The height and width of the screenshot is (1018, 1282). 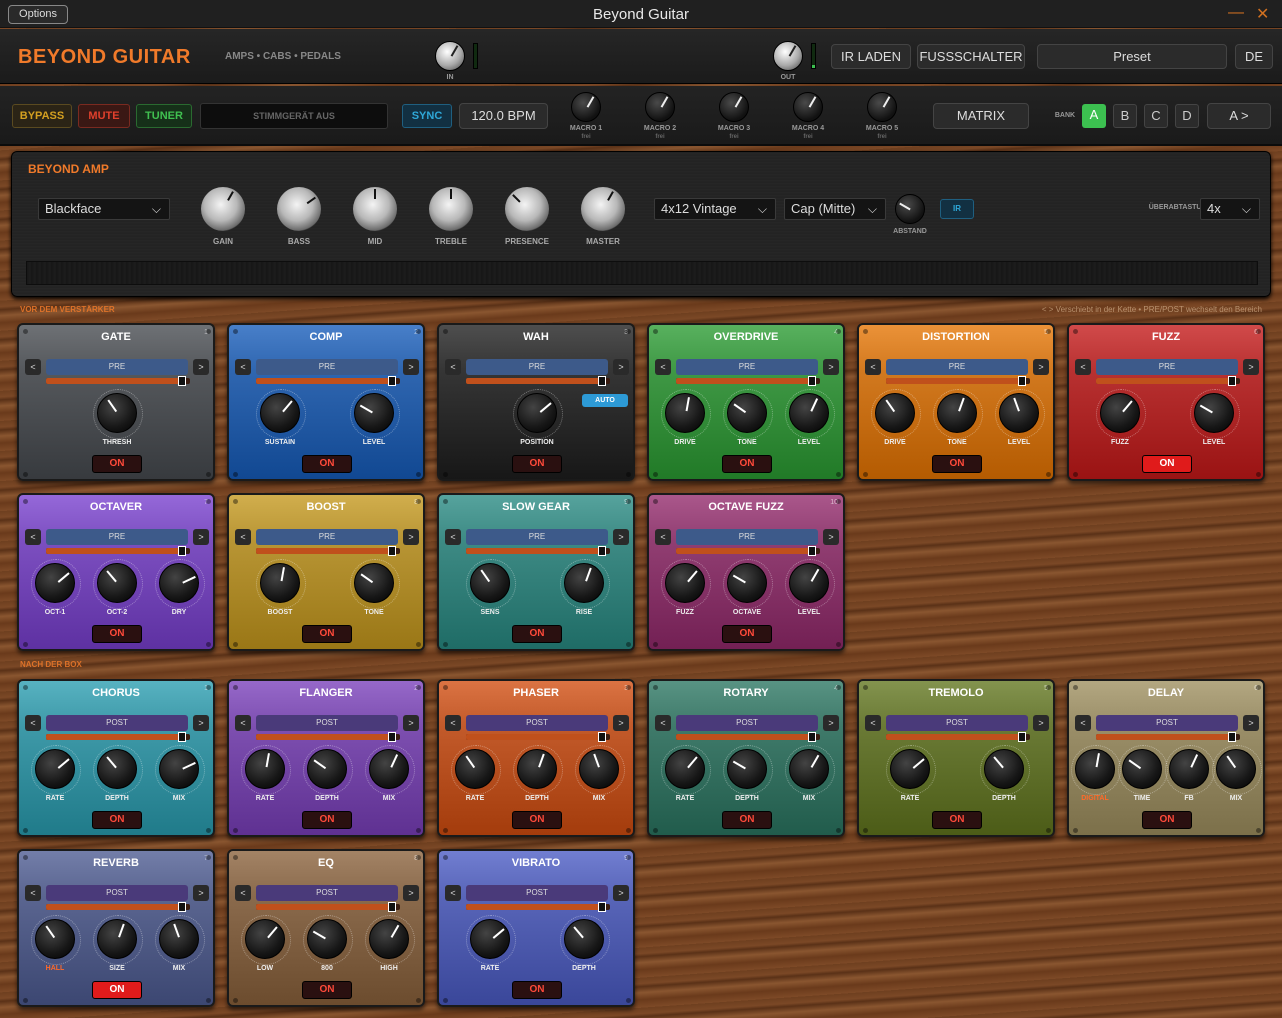 What do you see at coordinates (882, 107) in the screenshot?
I see `macro-5-knob` at bounding box center [882, 107].